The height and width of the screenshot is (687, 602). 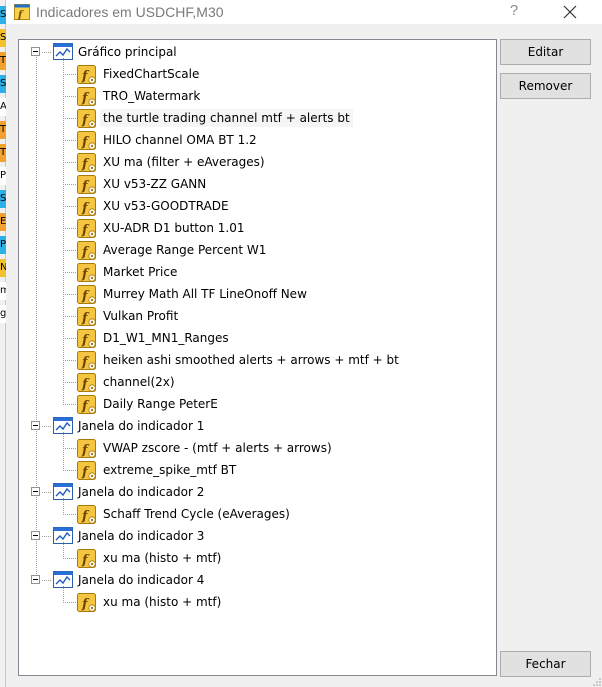 What do you see at coordinates (127, 52) in the screenshot?
I see `tree-group-label: Gráfico principal` at bounding box center [127, 52].